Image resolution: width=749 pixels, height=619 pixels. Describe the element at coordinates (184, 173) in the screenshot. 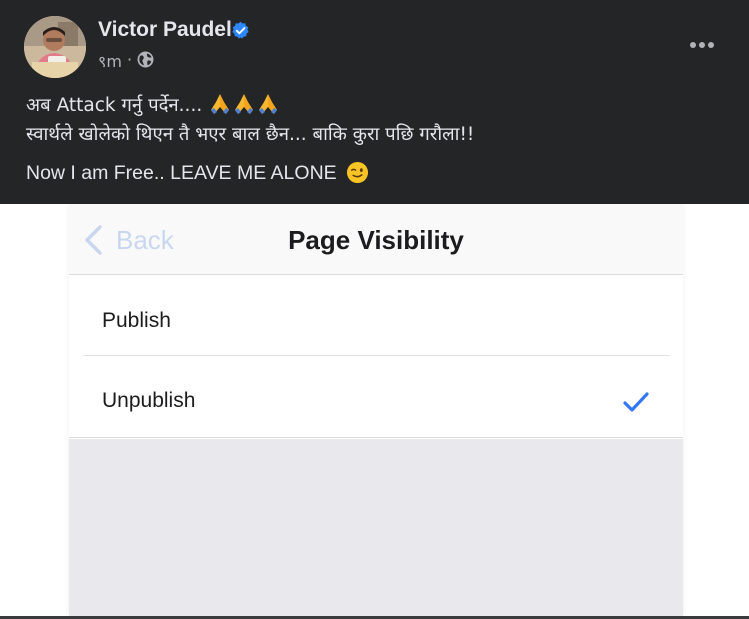

I see `post-text-line-3-text: Now I am Free.. LEAVE ME ALONE` at that location.